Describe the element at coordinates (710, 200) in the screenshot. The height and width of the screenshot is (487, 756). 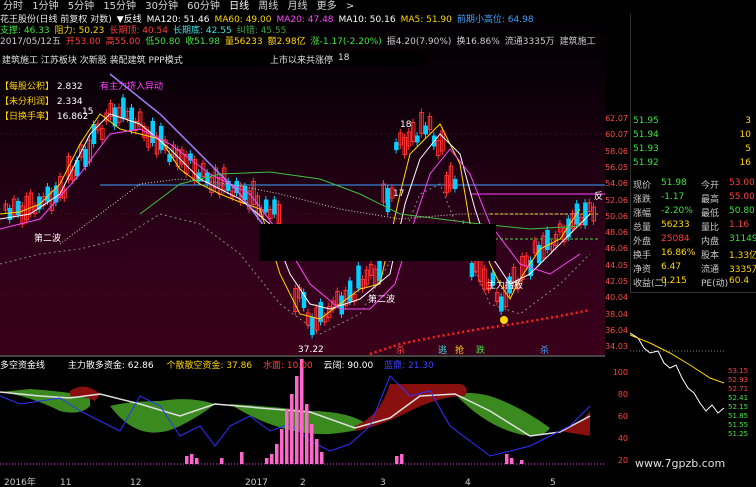
I see `quote-label: 最高` at that location.